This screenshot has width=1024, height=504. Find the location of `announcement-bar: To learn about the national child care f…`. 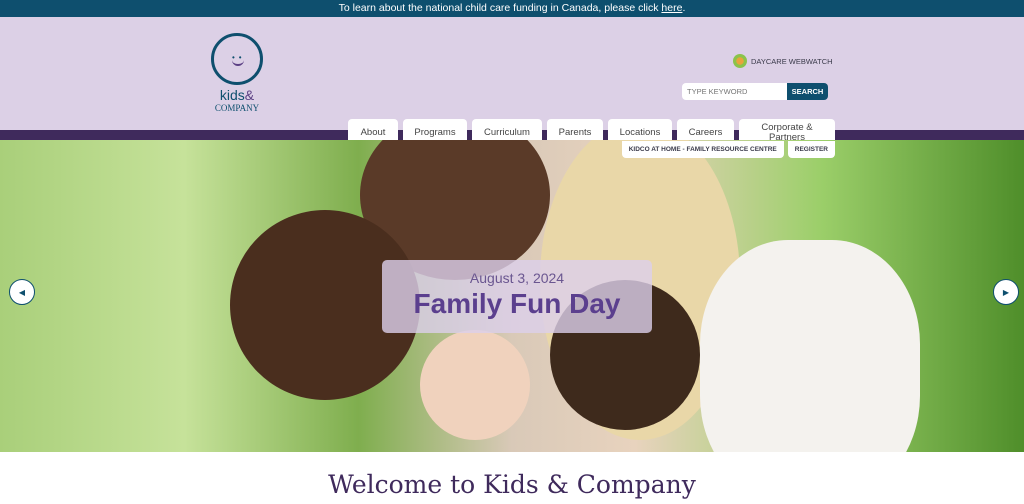

announcement-bar: To learn about the national child care f… is located at coordinates (512, 8).